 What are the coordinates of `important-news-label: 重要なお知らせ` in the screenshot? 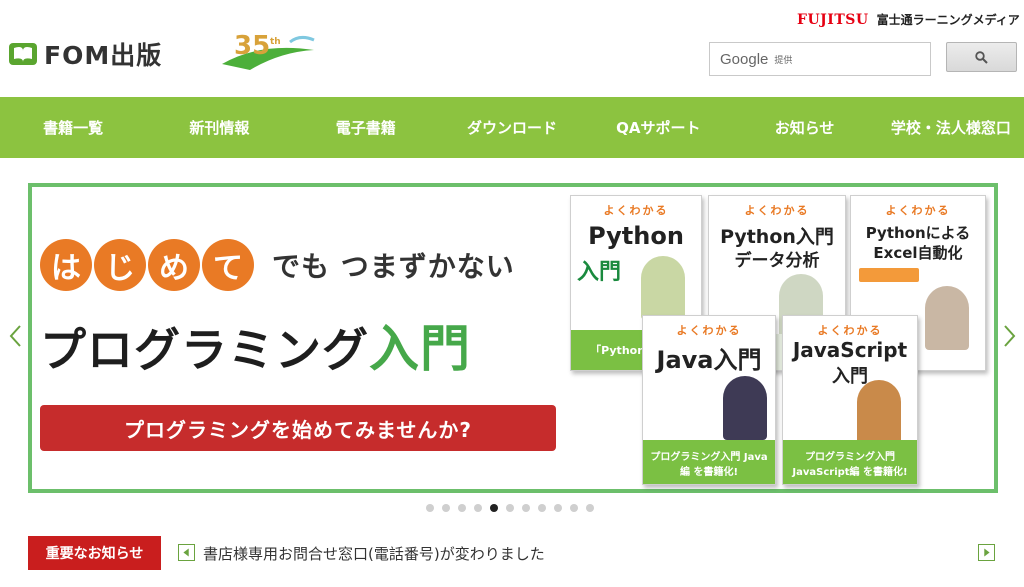 It's located at (94, 553).